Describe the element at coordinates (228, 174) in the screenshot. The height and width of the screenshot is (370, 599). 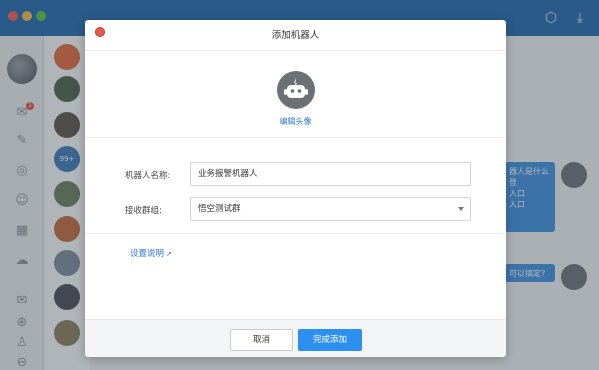
I see `robot-name-value: 业务报警机器人` at that location.